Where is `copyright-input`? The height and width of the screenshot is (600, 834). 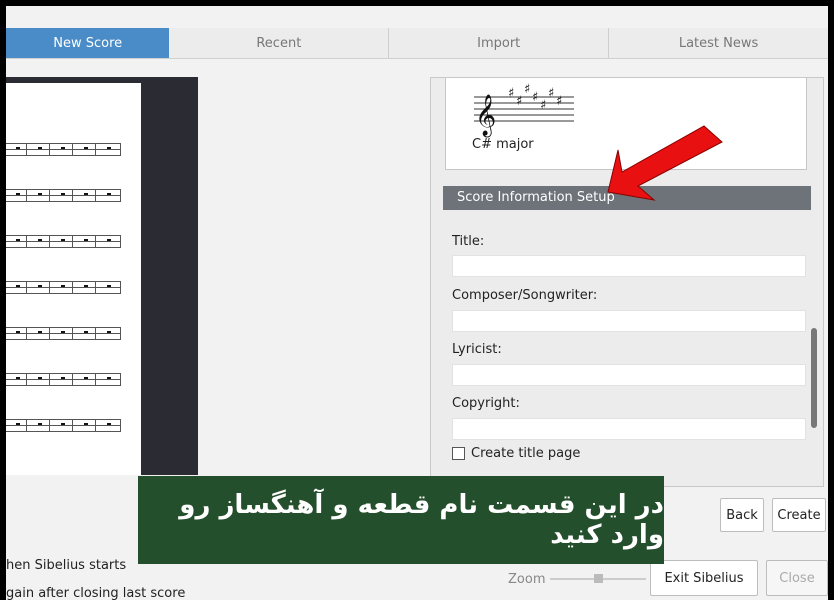 copyright-input is located at coordinates (629, 429).